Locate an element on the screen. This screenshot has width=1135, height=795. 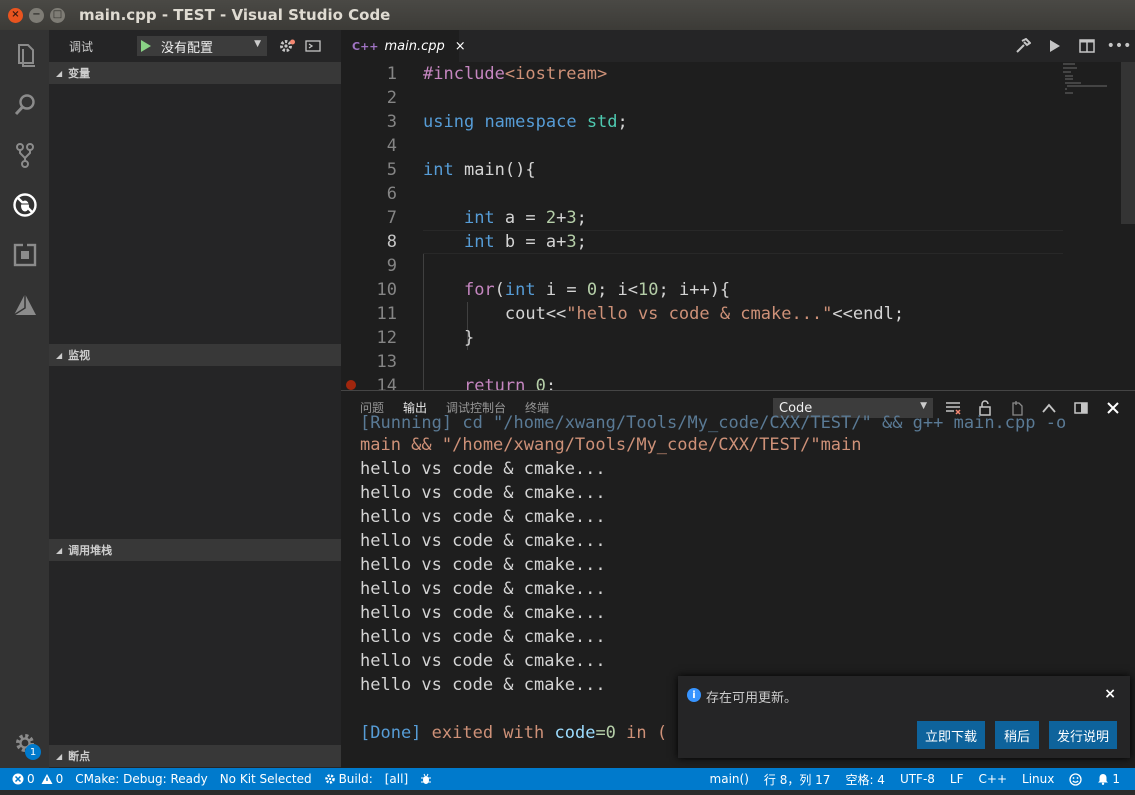
debug-config-select: 没有配置 ▼ is located at coordinates (211, 46).